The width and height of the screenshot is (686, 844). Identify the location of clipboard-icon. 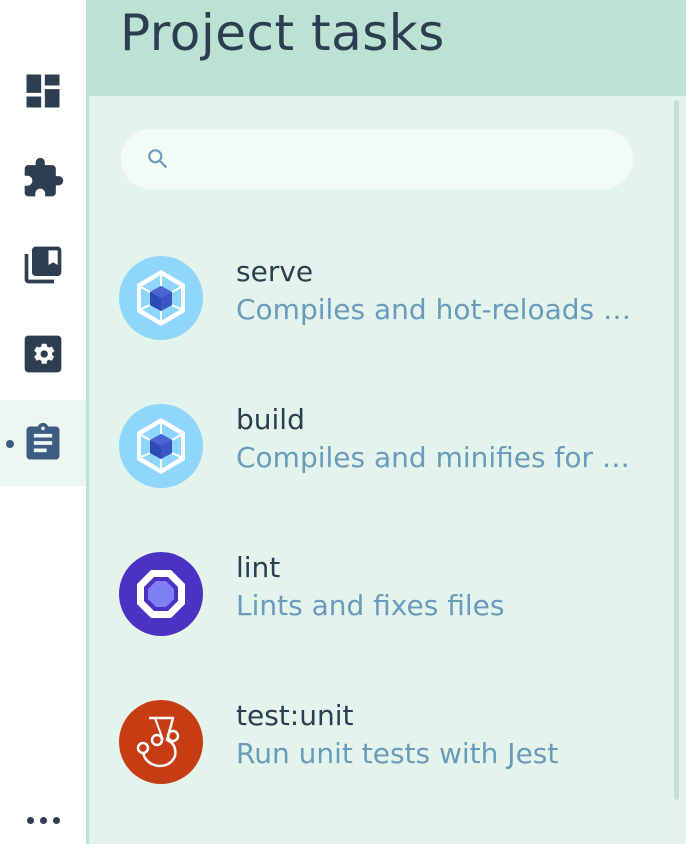
(43, 441).